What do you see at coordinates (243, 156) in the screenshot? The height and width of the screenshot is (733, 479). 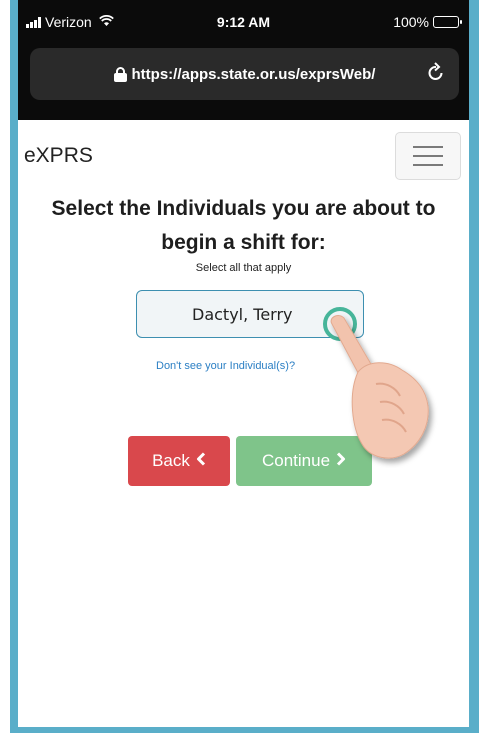 I see `app-navbar: eXPRS` at bounding box center [243, 156].